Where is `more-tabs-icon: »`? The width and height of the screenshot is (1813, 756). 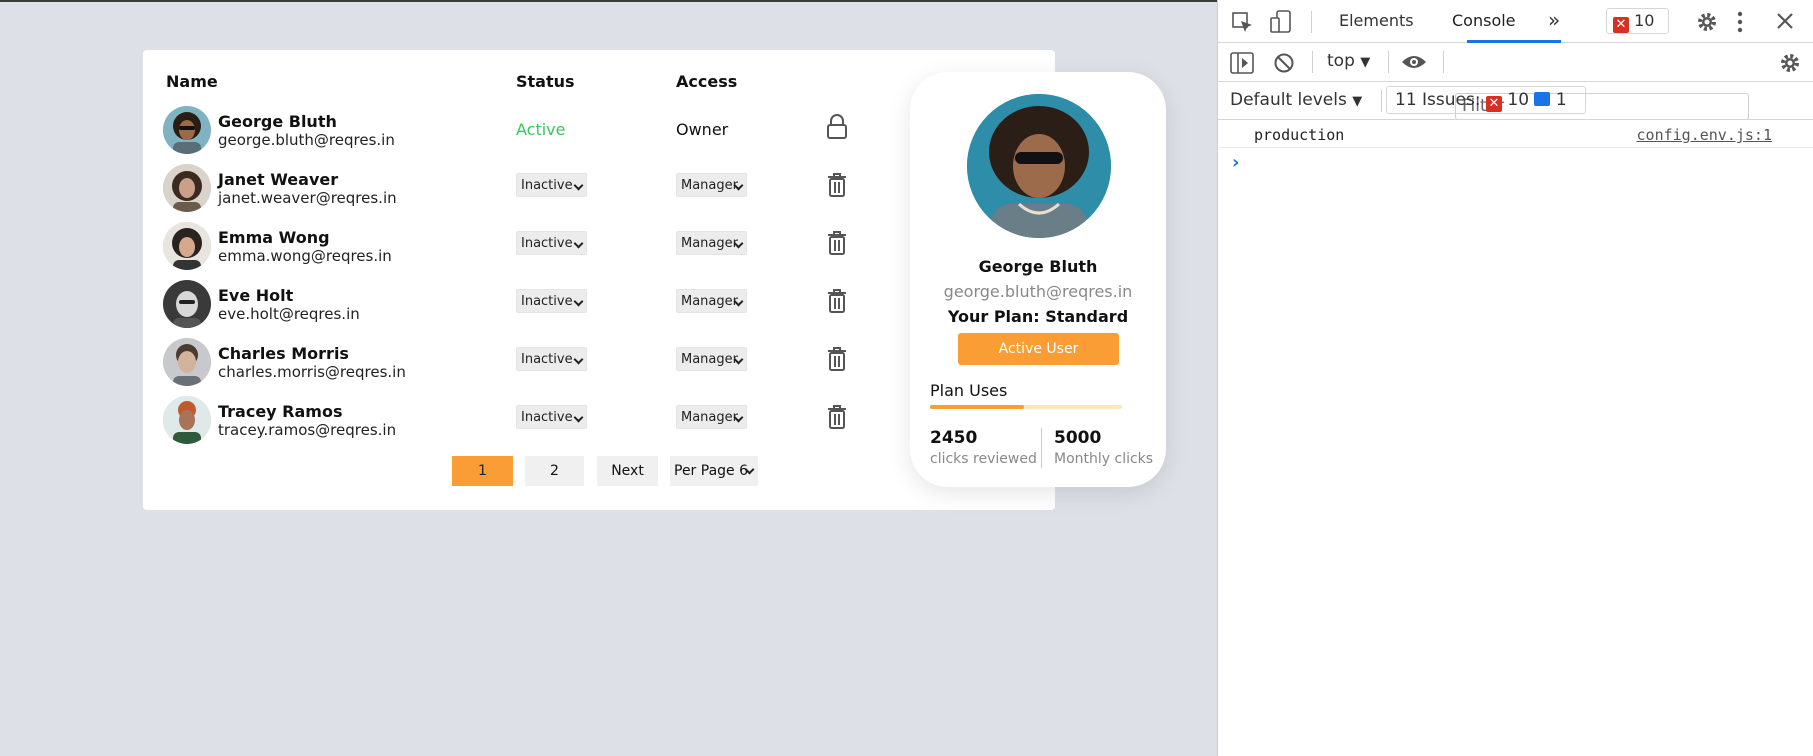 more-tabs-icon: » is located at coordinates (1554, 20).